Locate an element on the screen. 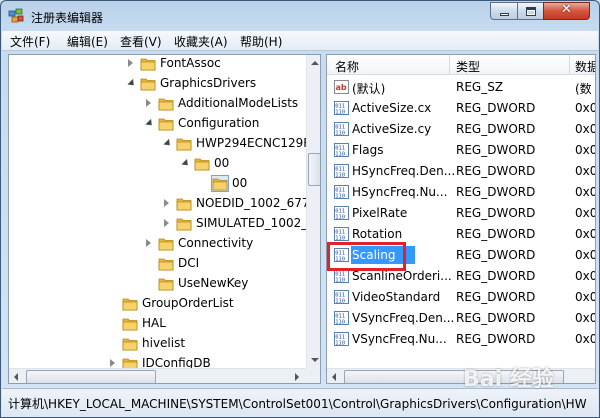  value-row: 011 110 ActiveSize.cy REG_DWORD 0x0 is located at coordinates (461, 129).